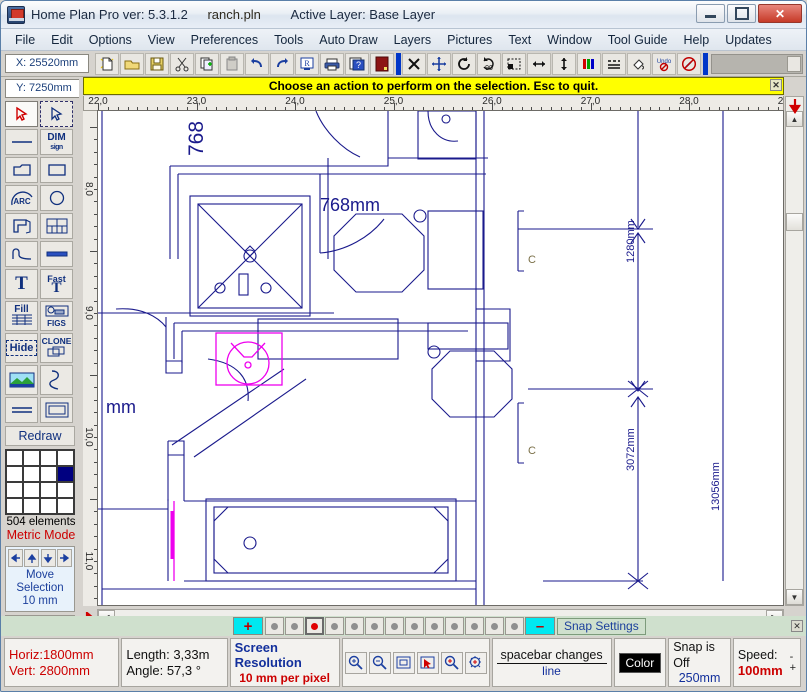 This screenshot has width=807, height=692. I want to click on flip-horizontal-button, so click(539, 63).